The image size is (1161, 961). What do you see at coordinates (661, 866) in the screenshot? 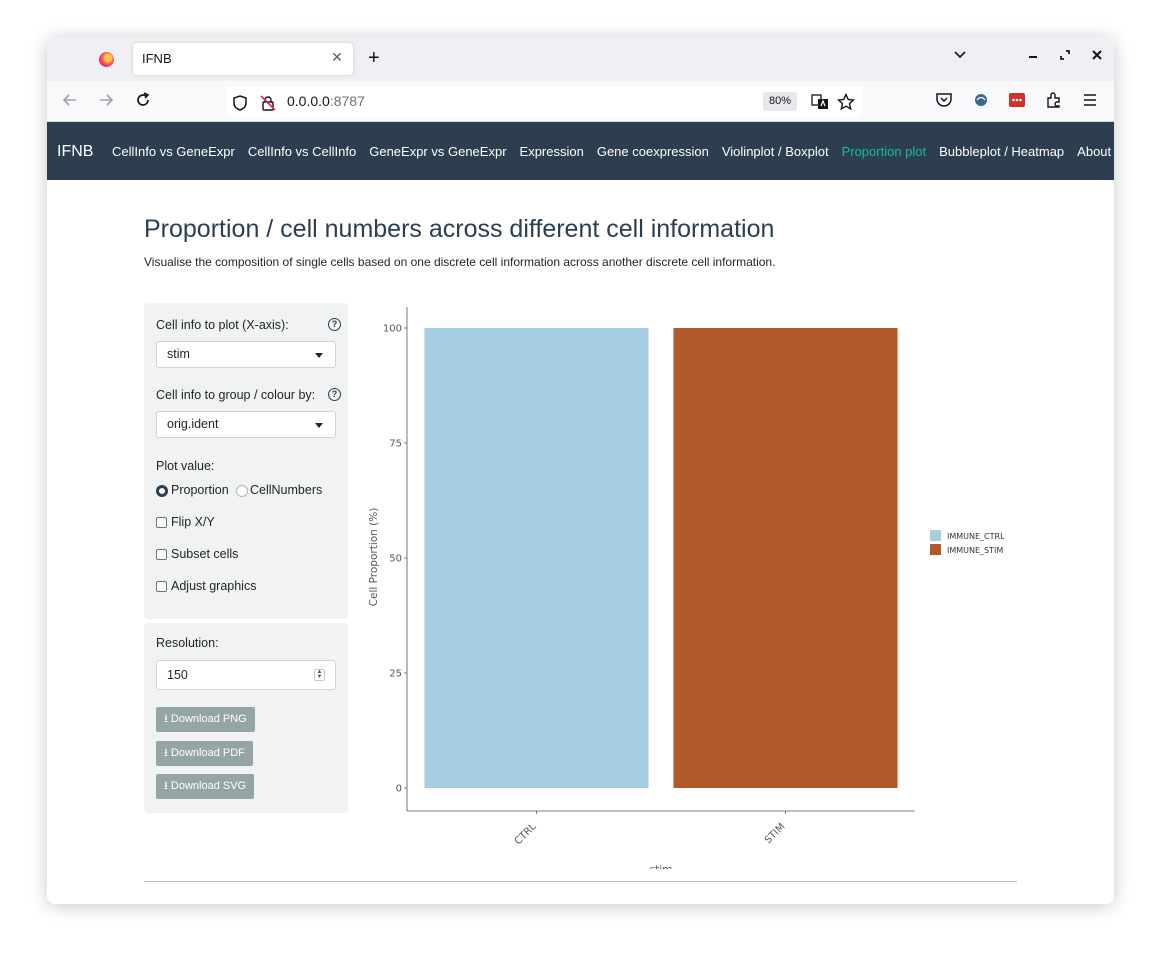
I see `x-axis-title: stim` at bounding box center [661, 866].